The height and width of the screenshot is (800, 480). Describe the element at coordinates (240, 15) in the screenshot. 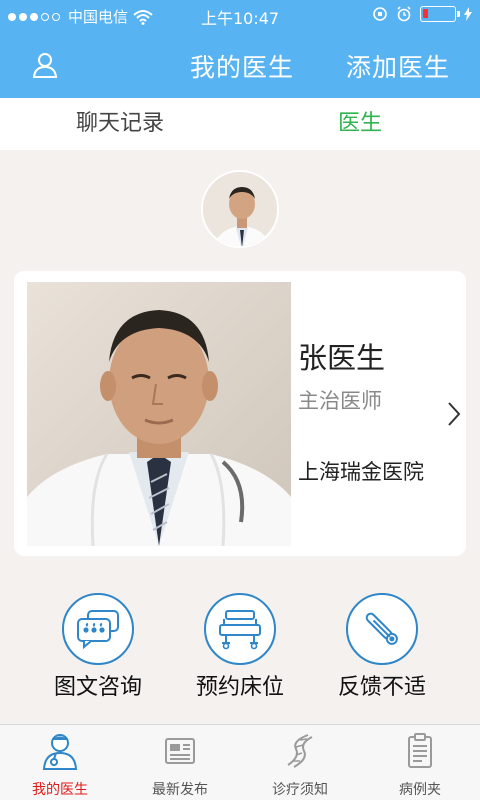

I see `status-bar: 中国电信 上午10:47` at that location.